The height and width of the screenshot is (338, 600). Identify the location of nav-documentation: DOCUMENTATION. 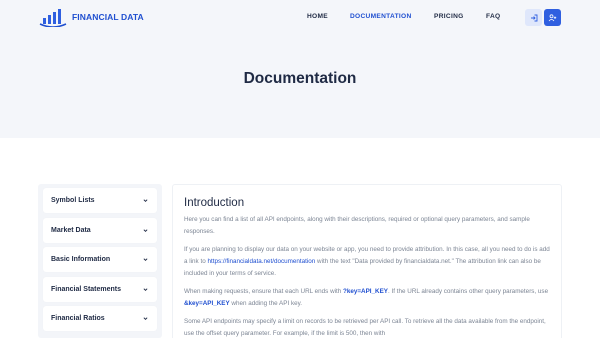
(381, 16).